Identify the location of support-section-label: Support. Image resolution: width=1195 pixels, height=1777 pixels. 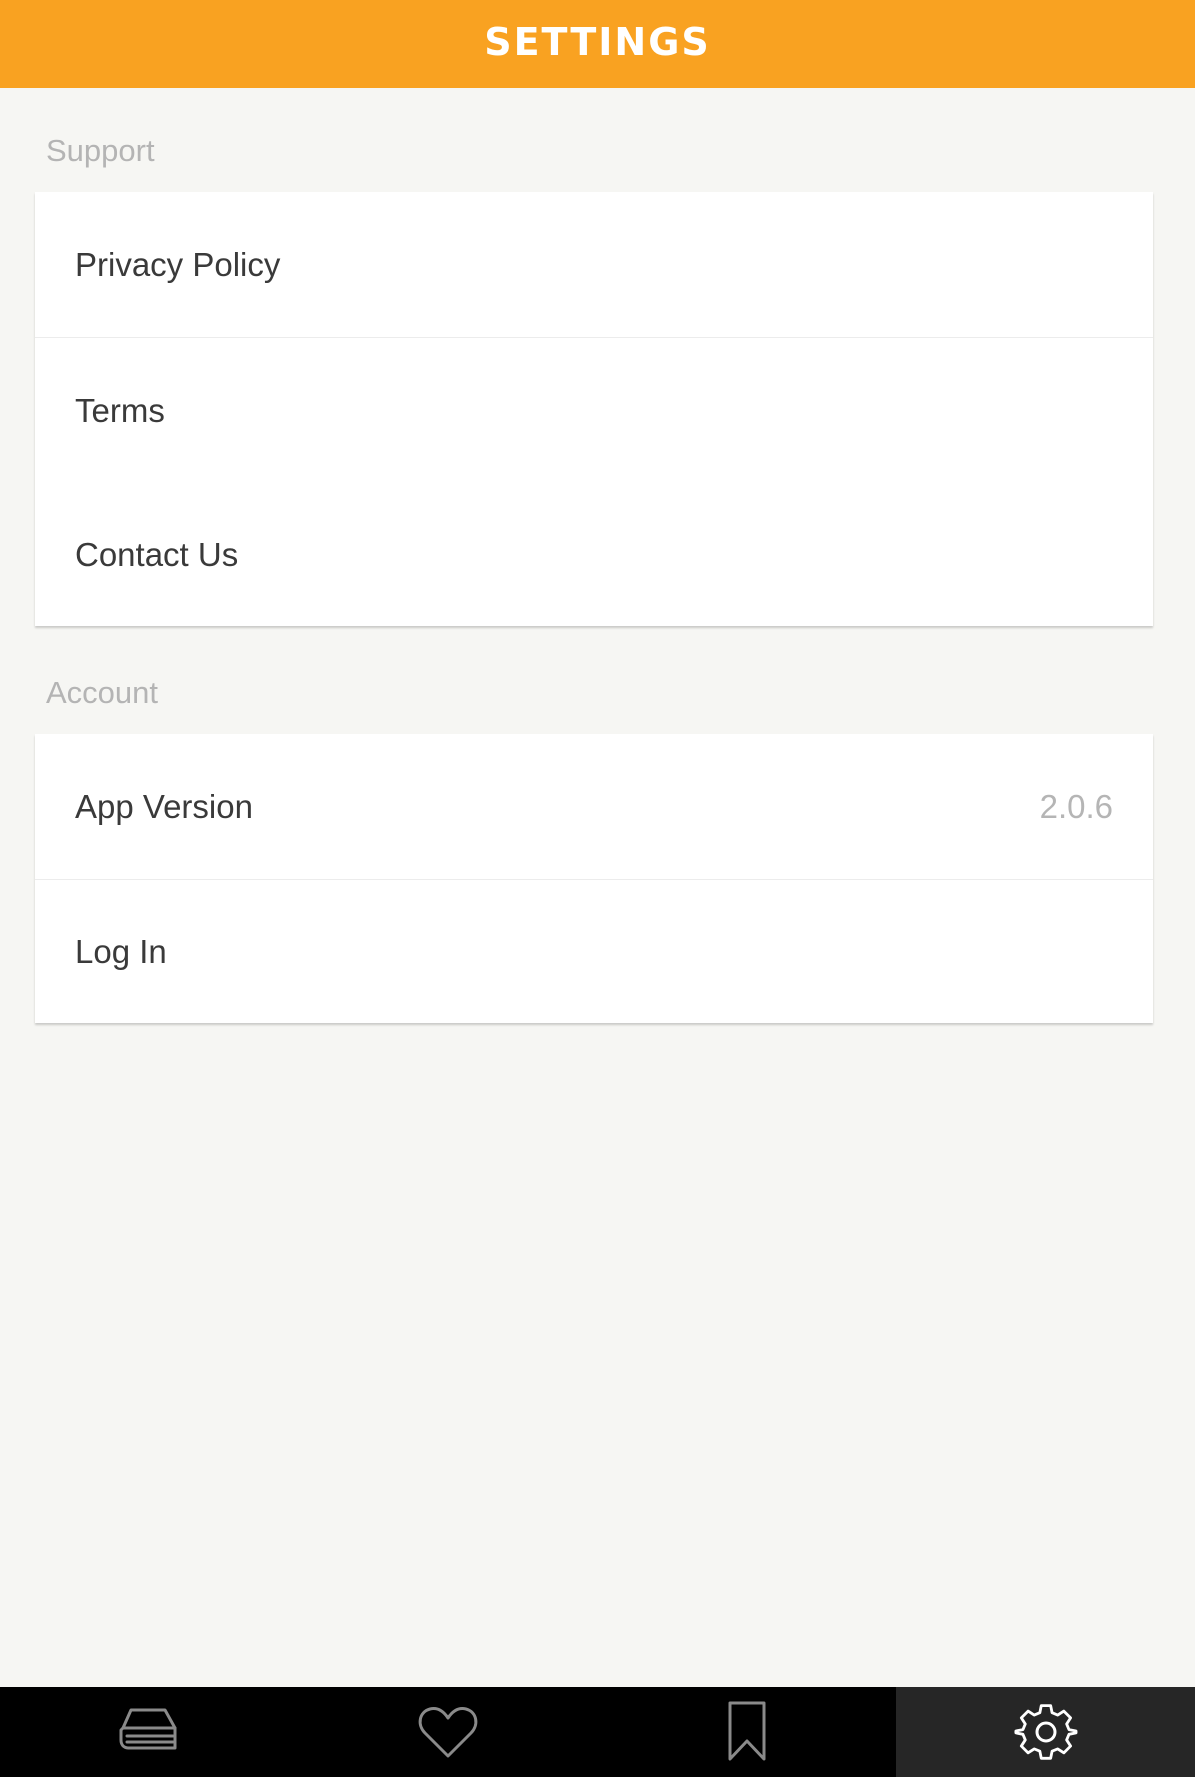
(100, 150).